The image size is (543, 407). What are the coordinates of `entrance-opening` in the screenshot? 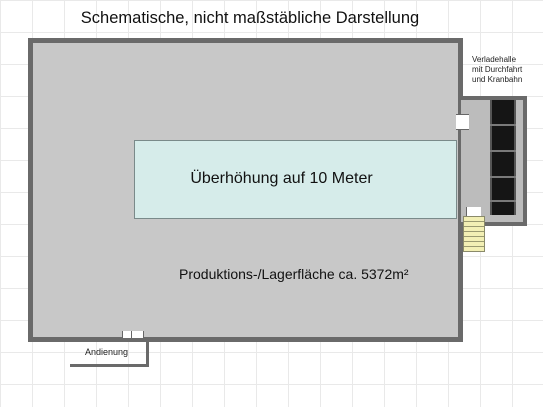 It's located at (133, 334).